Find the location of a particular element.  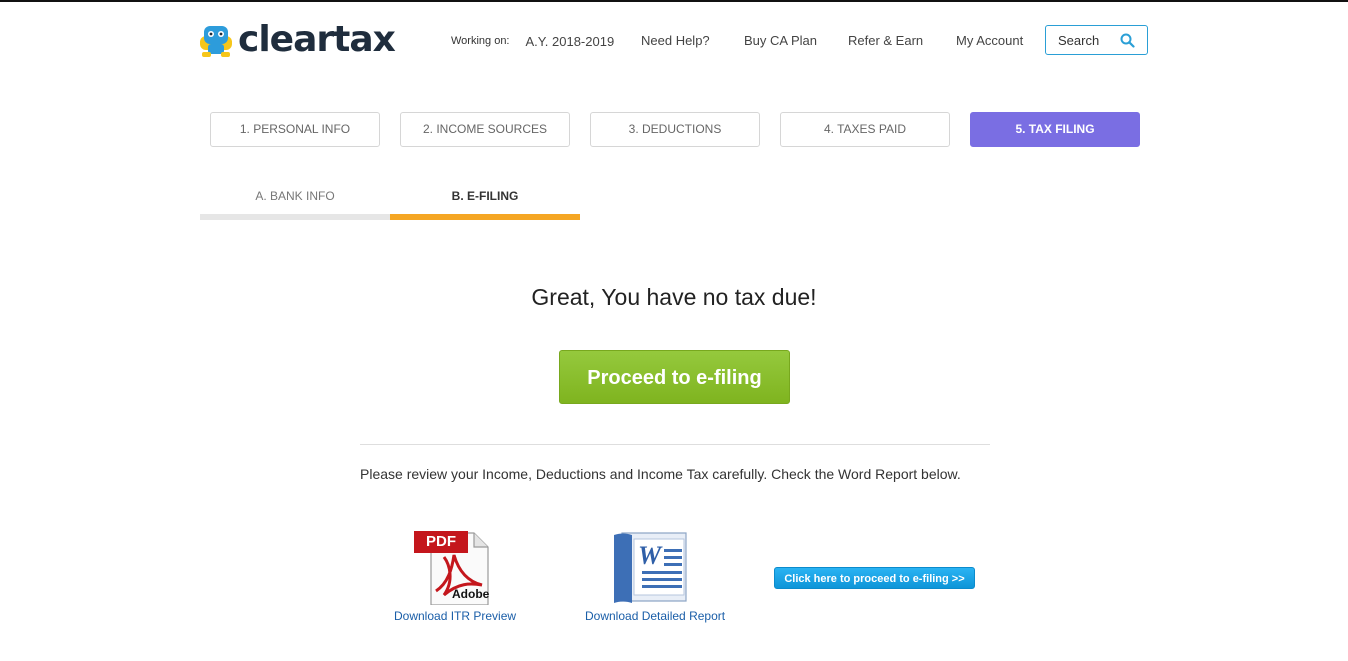

tab-e-filing: B. E-FILING is located at coordinates (485, 202).